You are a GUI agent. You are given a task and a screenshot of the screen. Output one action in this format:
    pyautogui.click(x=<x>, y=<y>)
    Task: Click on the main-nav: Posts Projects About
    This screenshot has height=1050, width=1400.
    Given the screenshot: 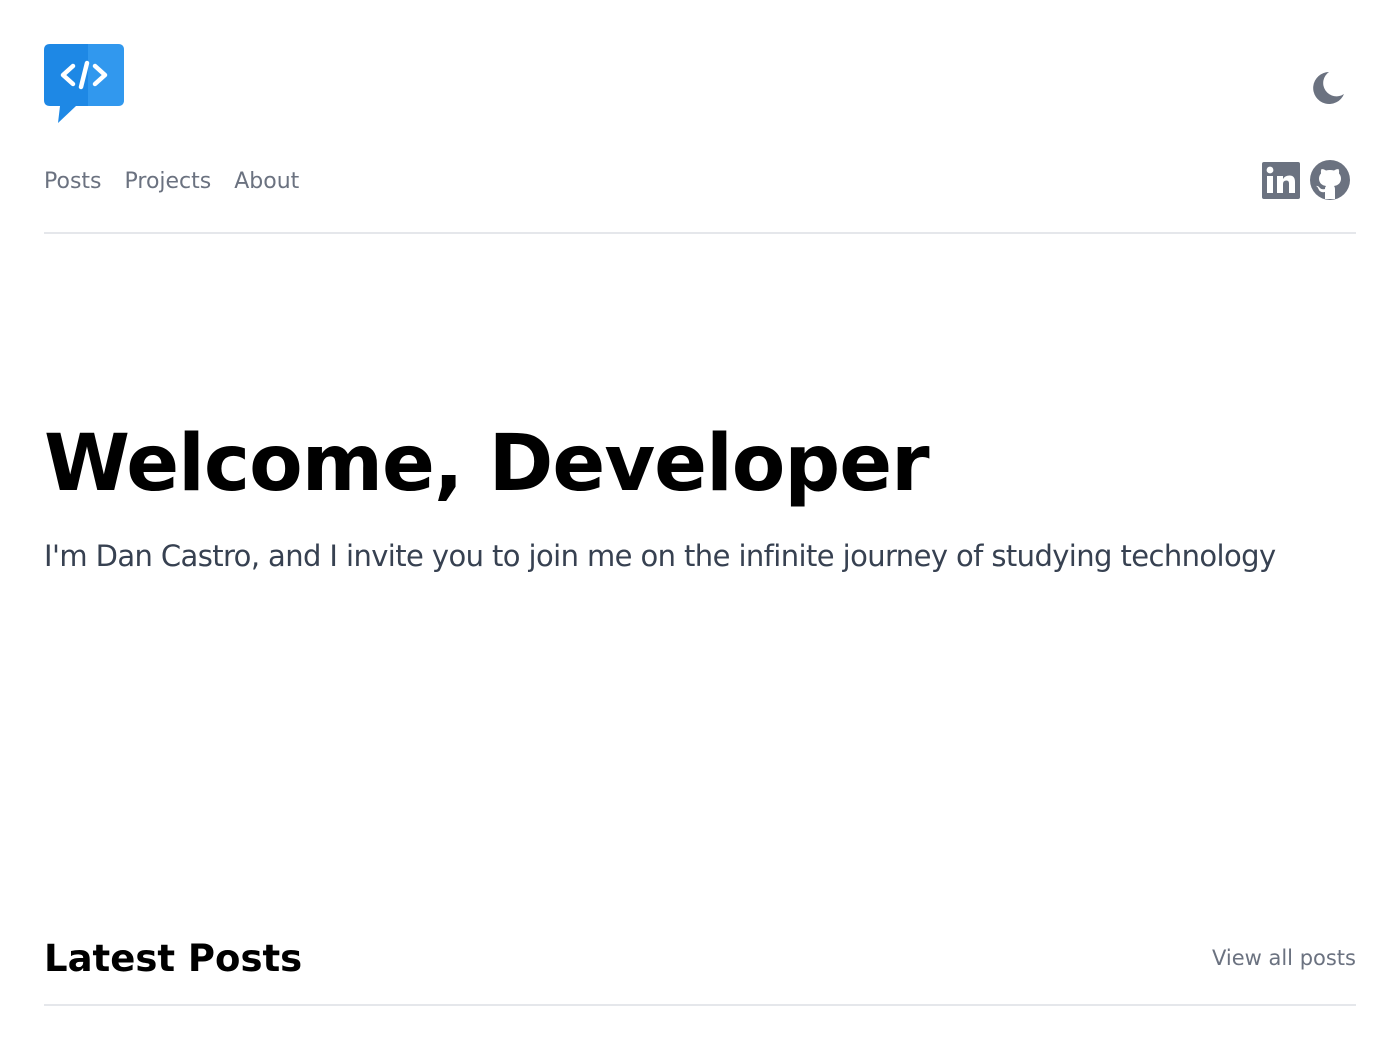 What is the action you would take?
    pyautogui.click(x=171, y=182)
    